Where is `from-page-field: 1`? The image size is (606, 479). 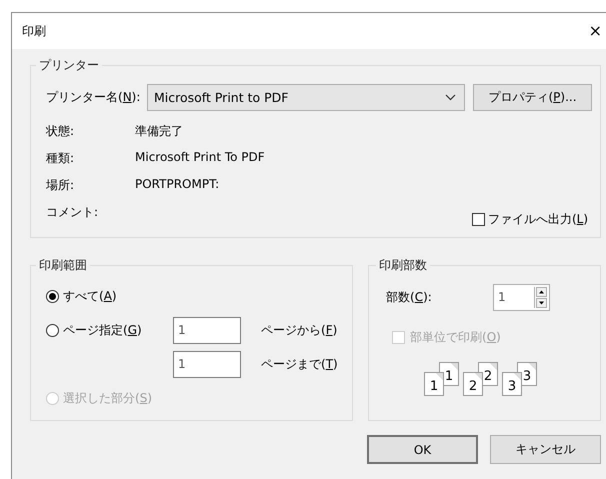
from-page-field: 1 is located at coordinates (207, 330).